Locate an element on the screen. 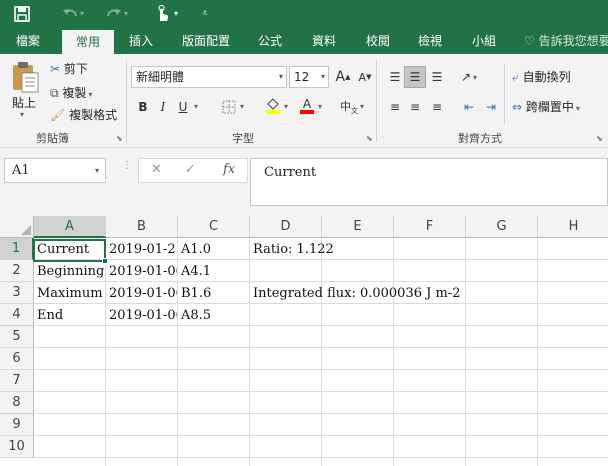  merge-center-button: ⇔ 跨欄置中 ▾ is located at coordinates (546, 106).